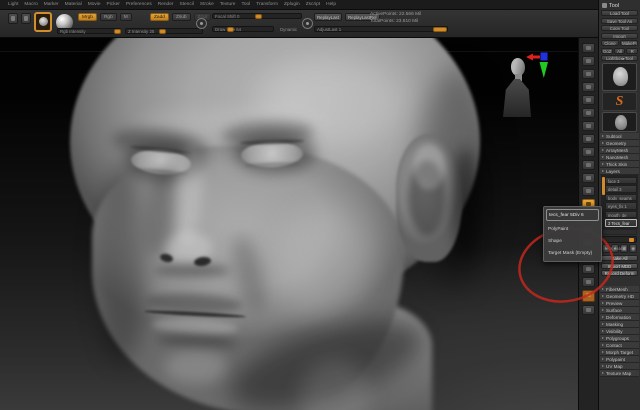 This screenshot has width=640, height=410. What do you see at coordinates (313, 4) in the screenshot?
I see `menu-item: Zscript` at bounding box center [313, 4].